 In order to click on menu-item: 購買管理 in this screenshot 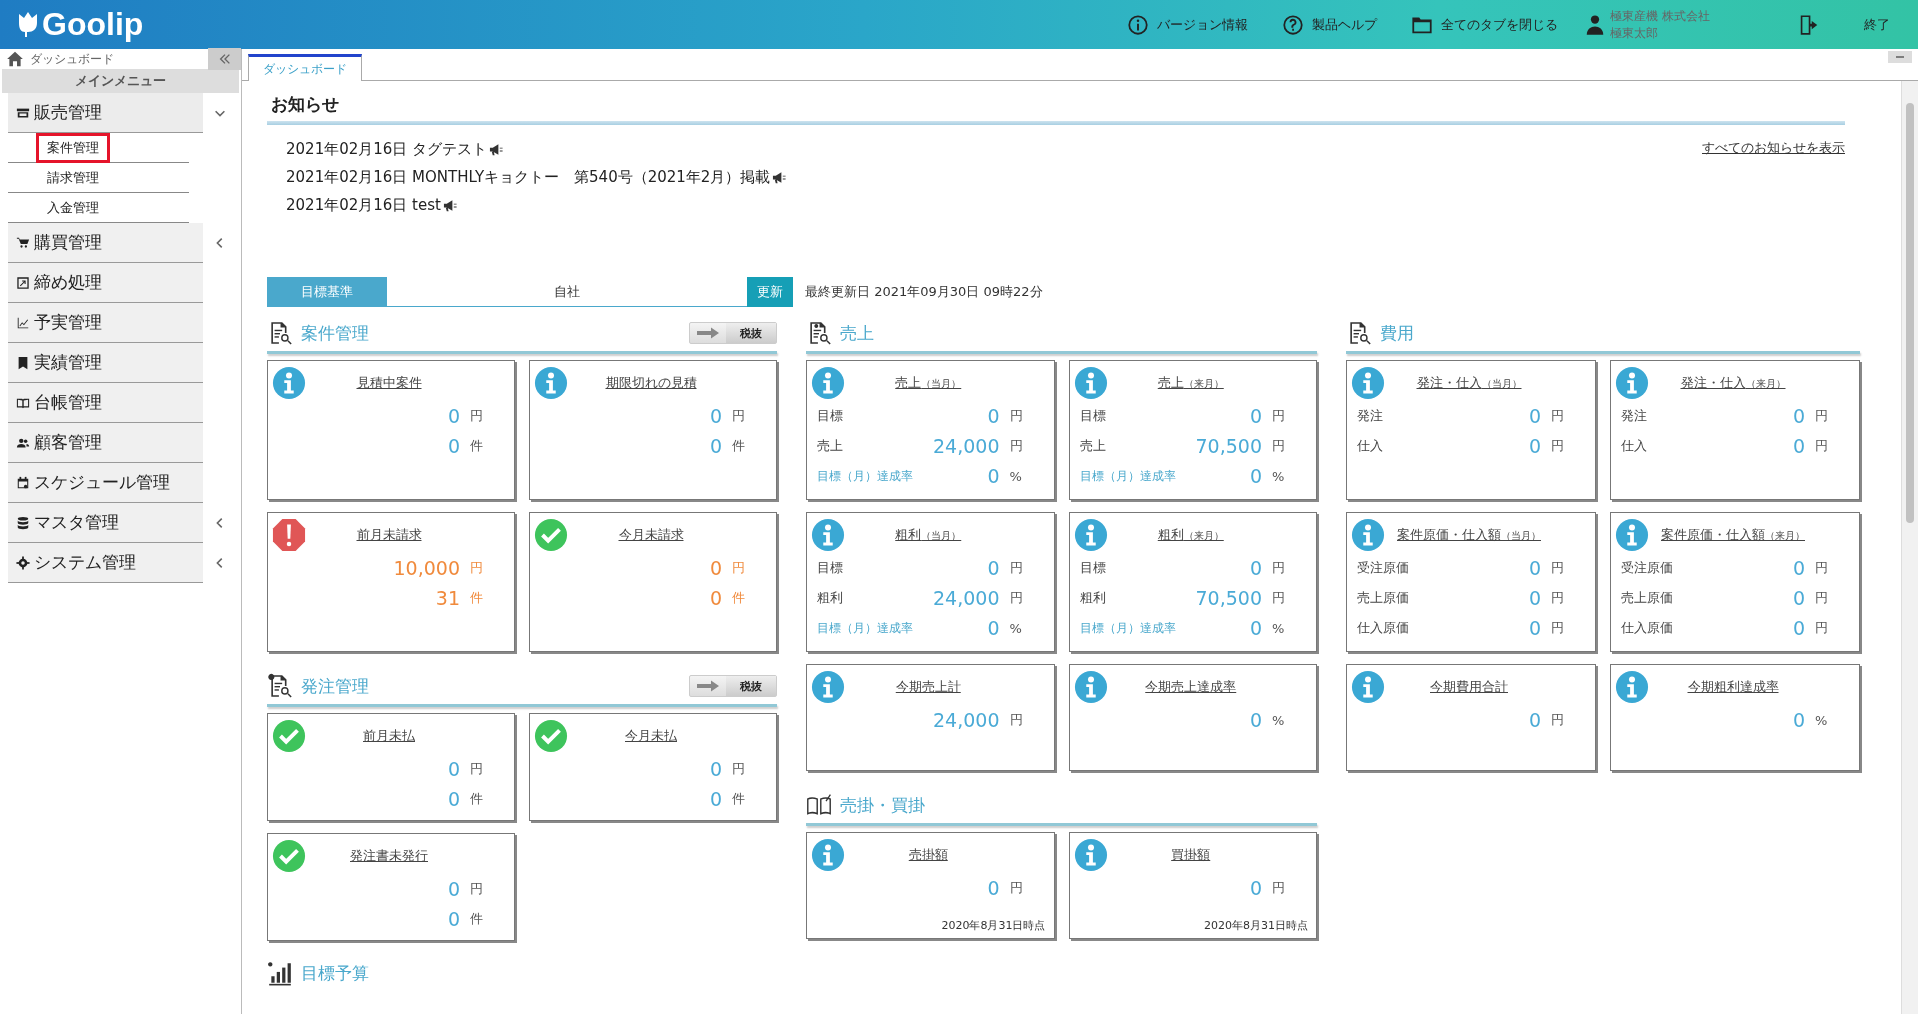, I will do `click(105, 243)`.